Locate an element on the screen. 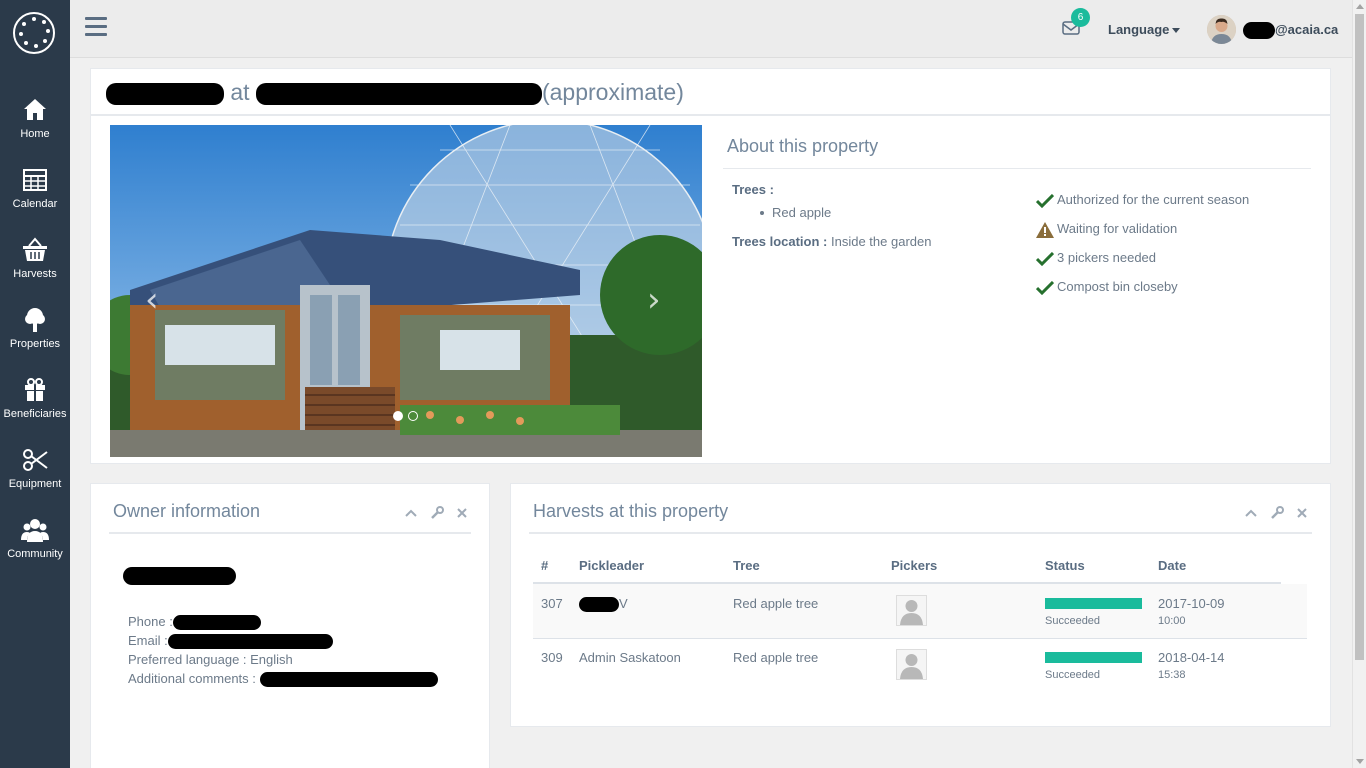  trees-location-value: Inside the garden is located at coordinates (881, 241).